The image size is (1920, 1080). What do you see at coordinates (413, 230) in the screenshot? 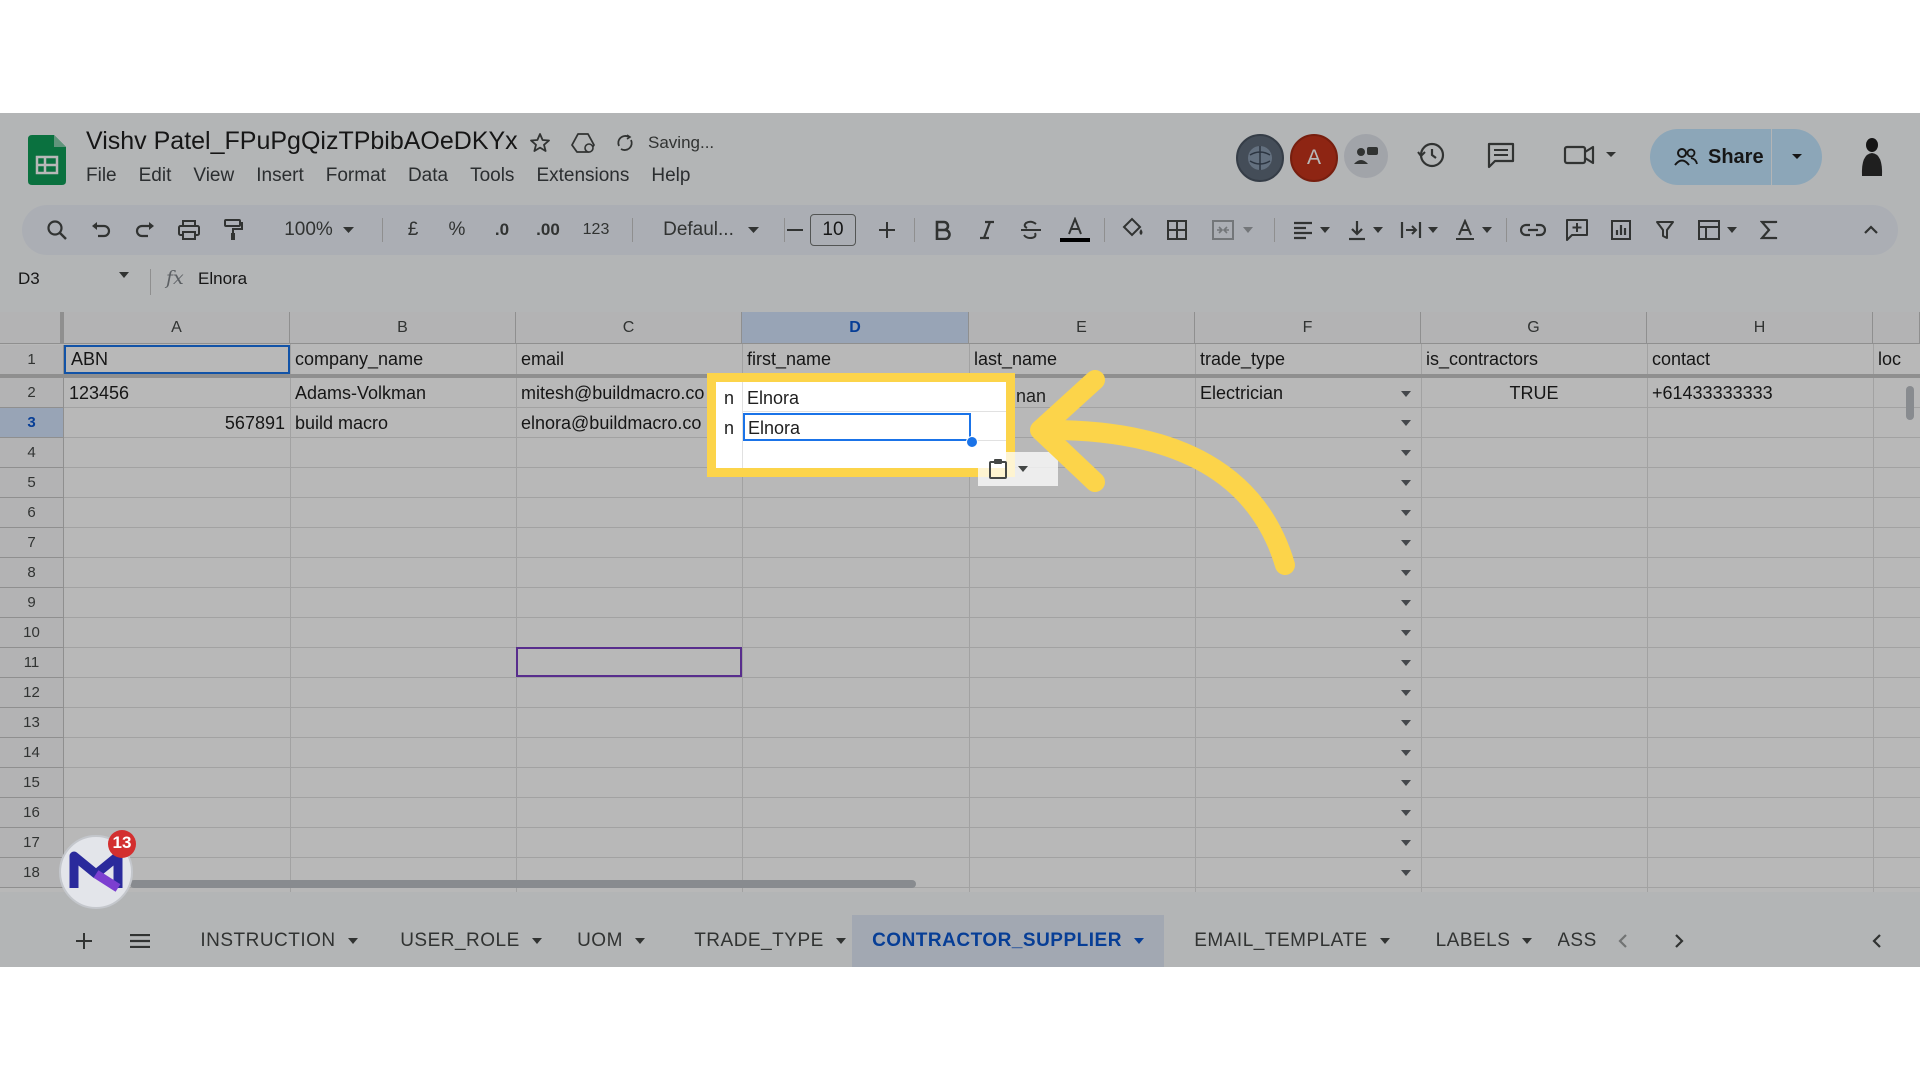
I see `format-currency-button: £` at bounding box center [413, 230].